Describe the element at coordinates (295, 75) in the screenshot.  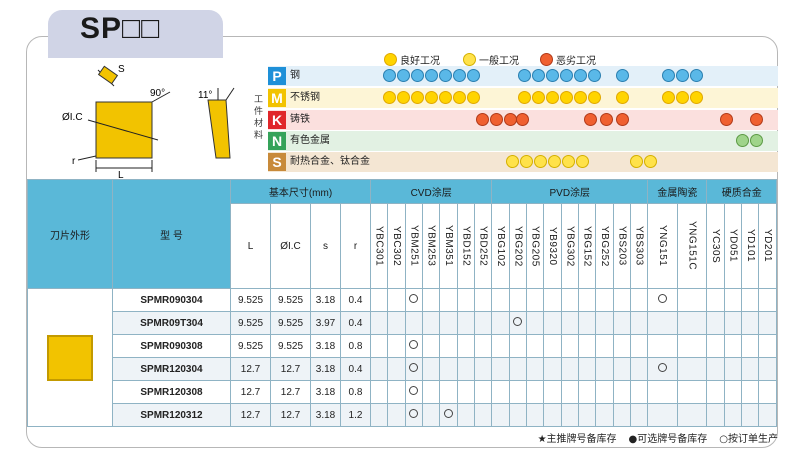
I see `material-name: 钢` at that location.